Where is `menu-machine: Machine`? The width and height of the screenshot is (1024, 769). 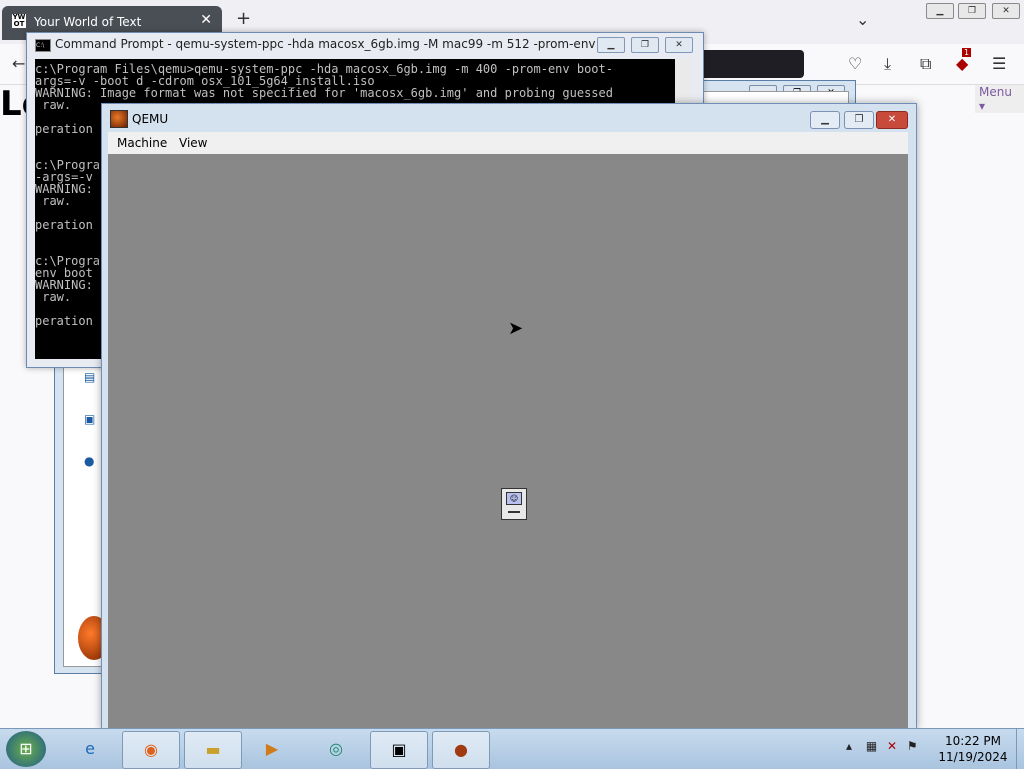
menu-machine: Machine is located at coordinates (142, 143).